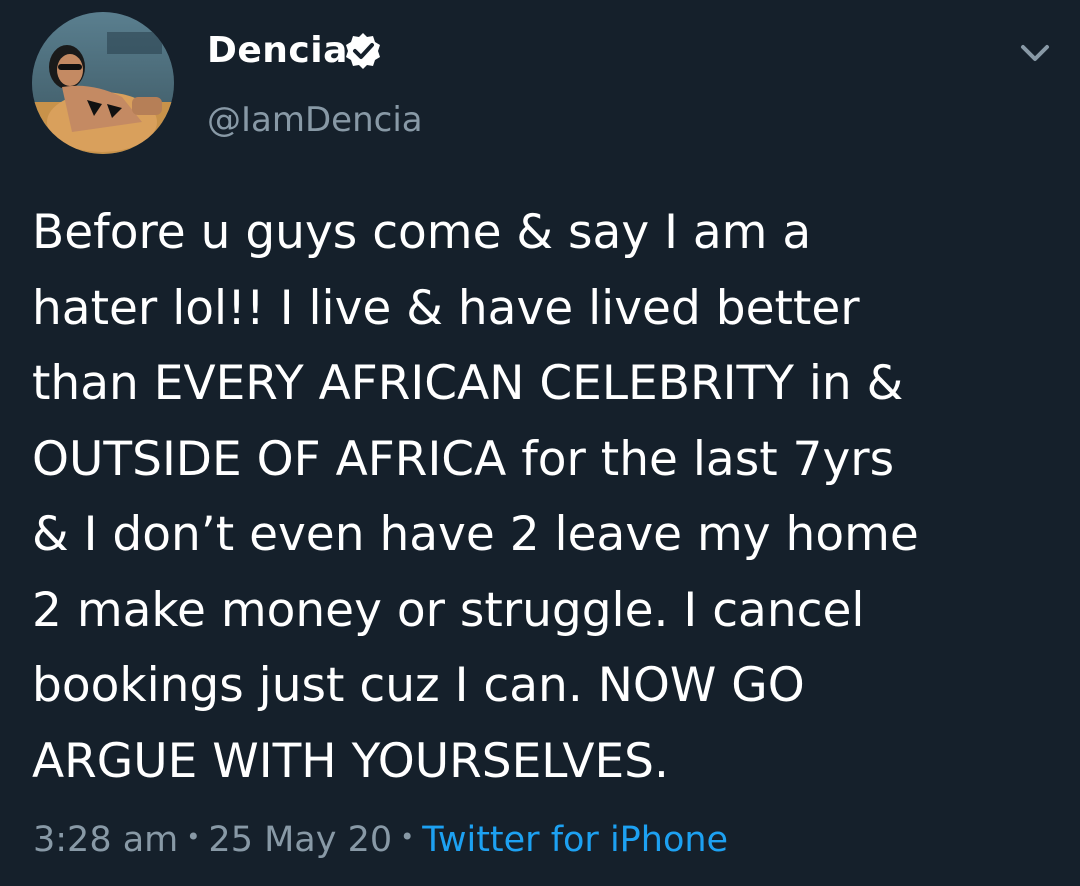  What do you see at coordinates (350, 761) in the screenshot?
I see `tweet-line: ARGUE WITH YOURSELVES.` at bounding box center [350, 761].